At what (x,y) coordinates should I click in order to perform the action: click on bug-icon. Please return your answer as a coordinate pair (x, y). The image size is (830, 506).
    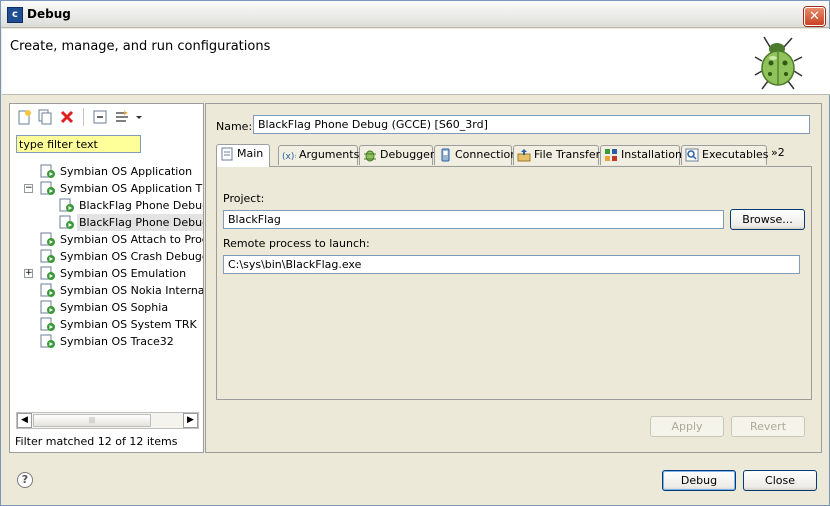
    Looking at the image, I should click on (778, 63).